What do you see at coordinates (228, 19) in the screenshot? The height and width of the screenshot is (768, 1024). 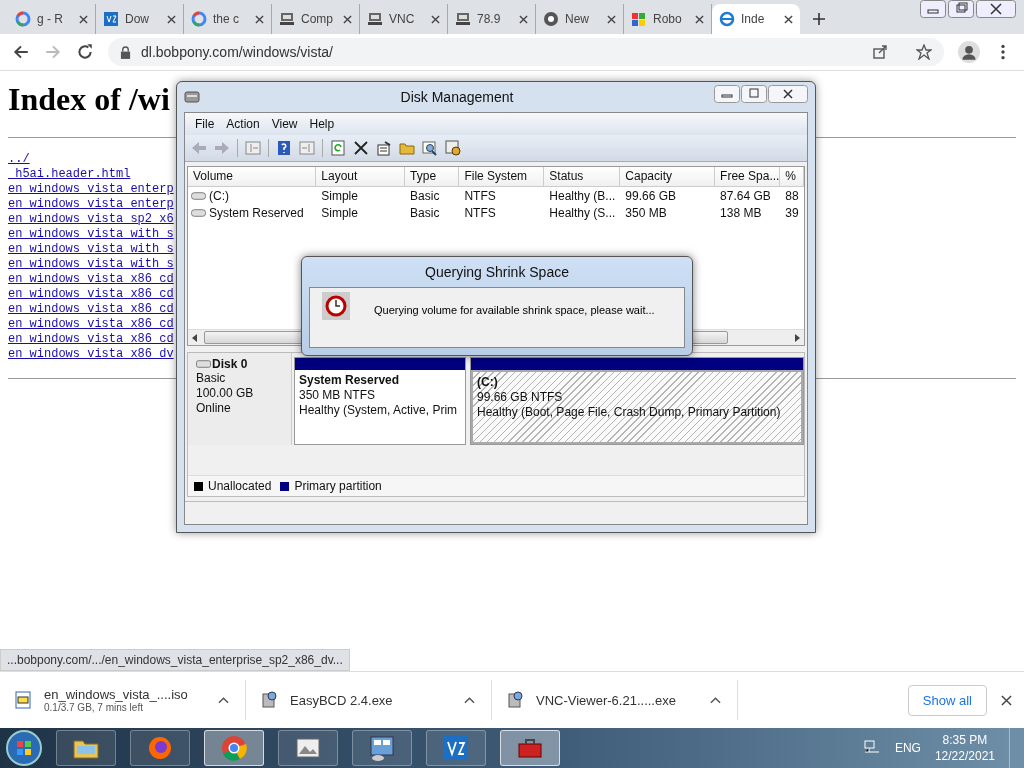 I see `browser-tab: the c` at bounding box center [228, 19].